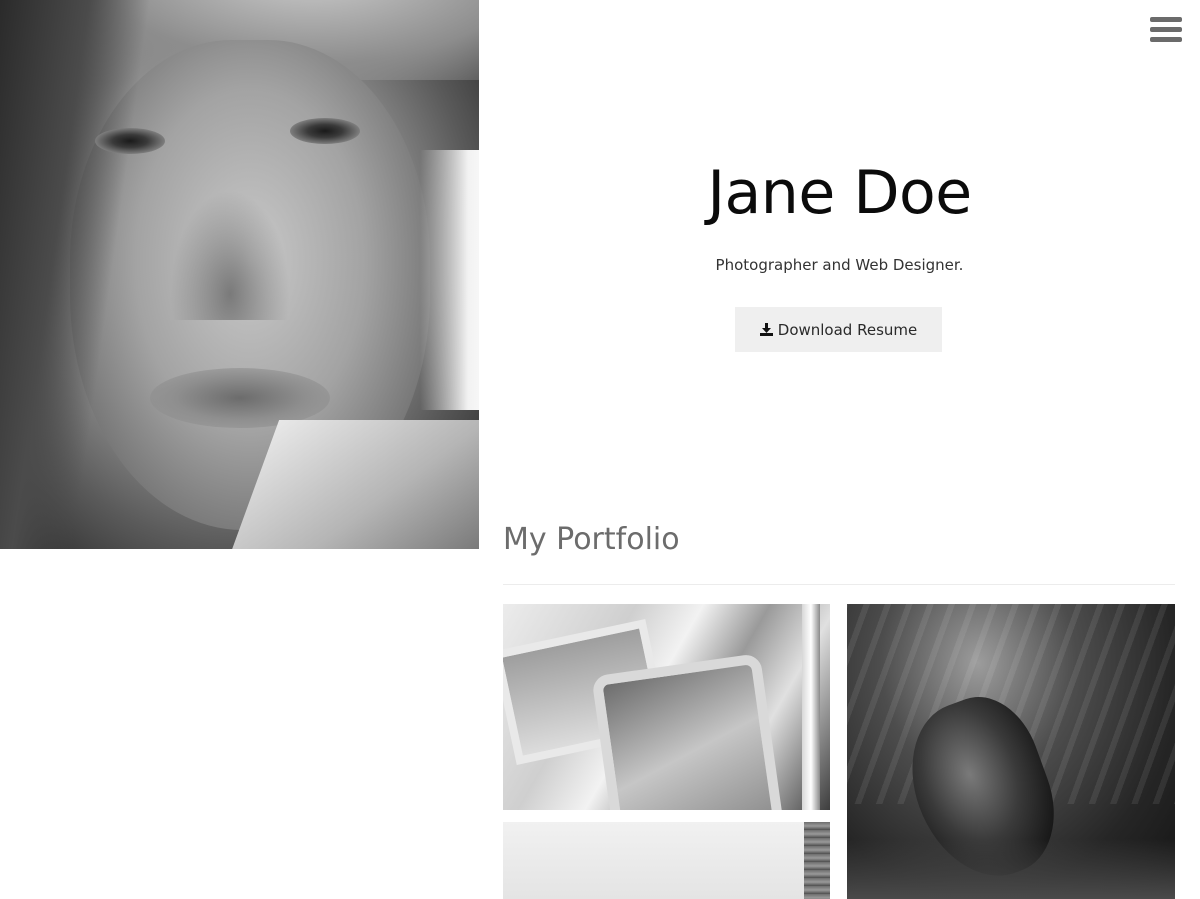 The image size is (1200, 899). Describe the element at coordinates (766, 329) in the screenshot. I see `download-icon` at that location.